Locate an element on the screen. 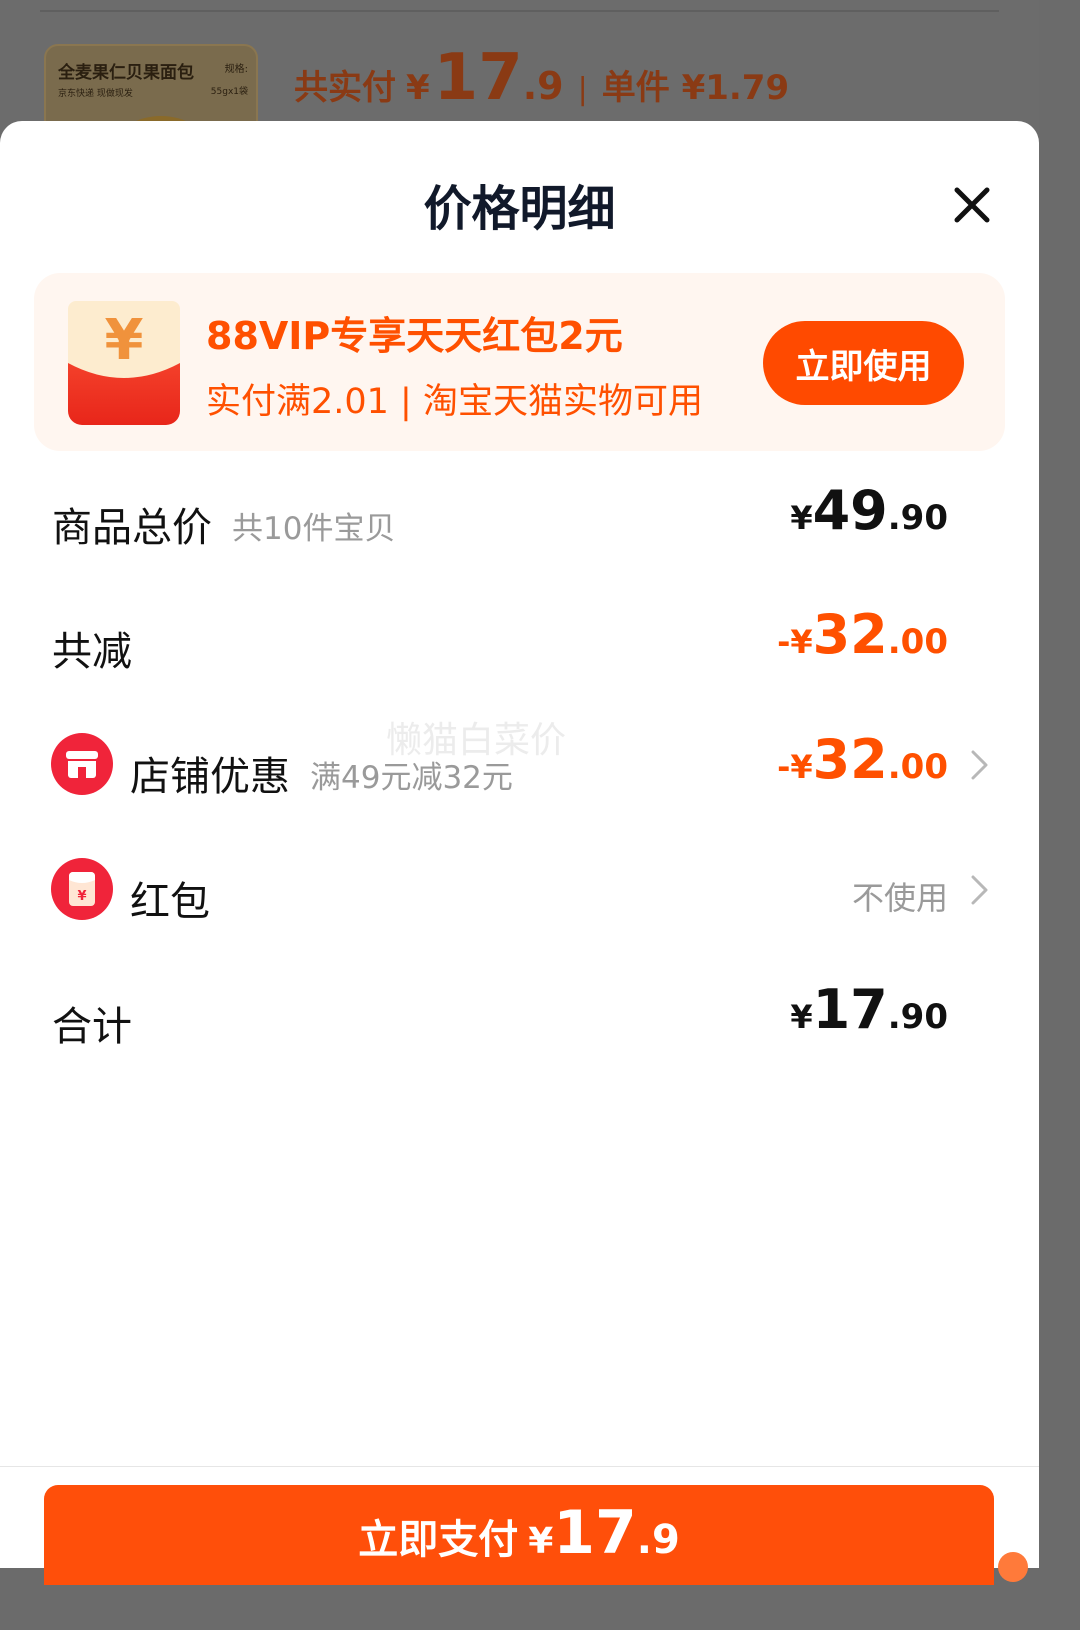 The width and height of the screenshot is (1080, 1630). pay-label: 立即支付 is located at coordinates (438, 1540).